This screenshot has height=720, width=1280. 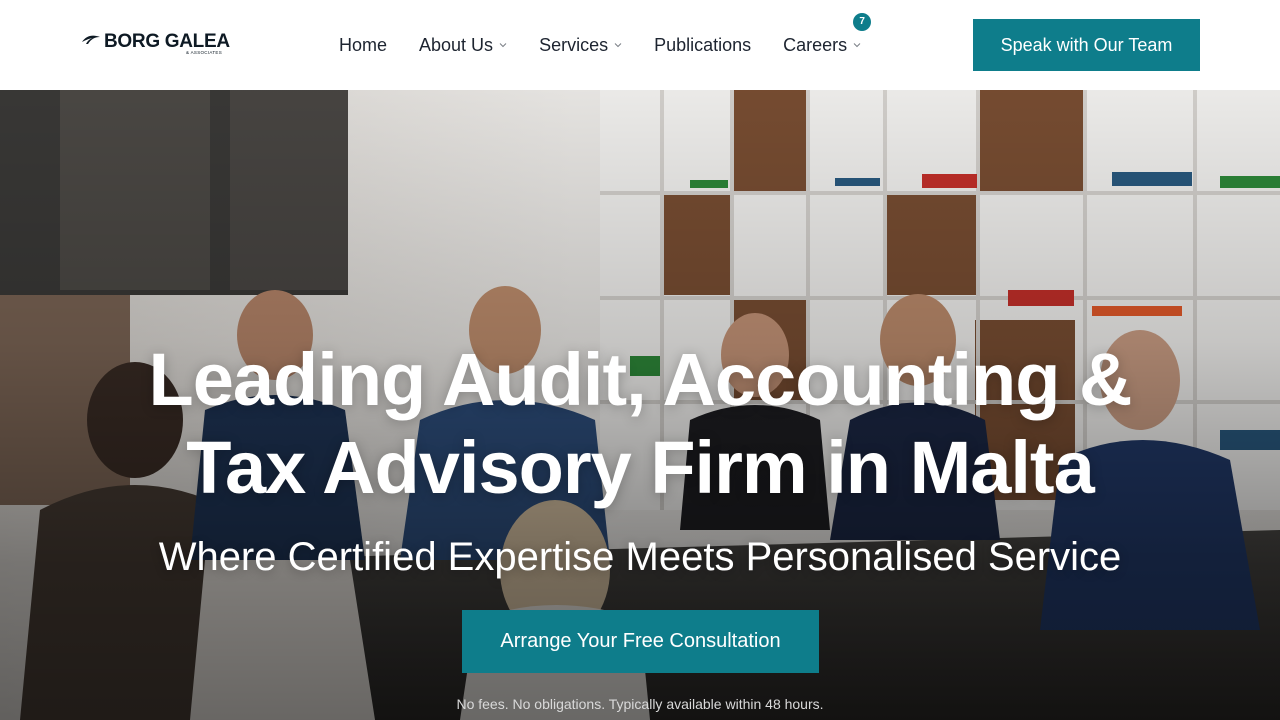 I want to click on nav-item-services: Services, so click(x=580, y=45).